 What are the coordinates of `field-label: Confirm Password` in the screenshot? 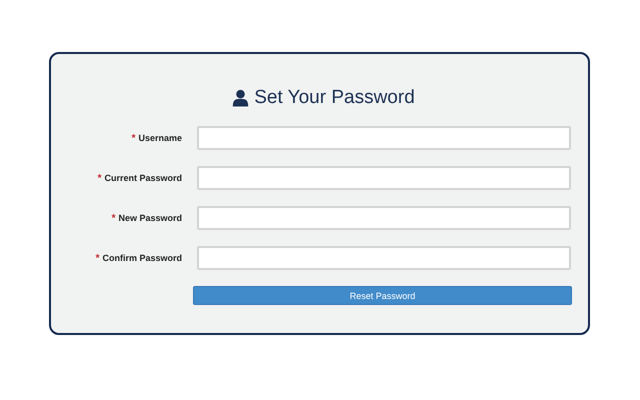 It's located at (142, 258).